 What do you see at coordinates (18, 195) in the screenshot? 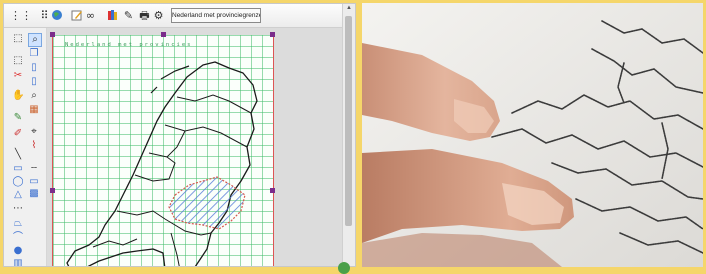
I see `triangle-icon: △` at bounding box center [18, 195].